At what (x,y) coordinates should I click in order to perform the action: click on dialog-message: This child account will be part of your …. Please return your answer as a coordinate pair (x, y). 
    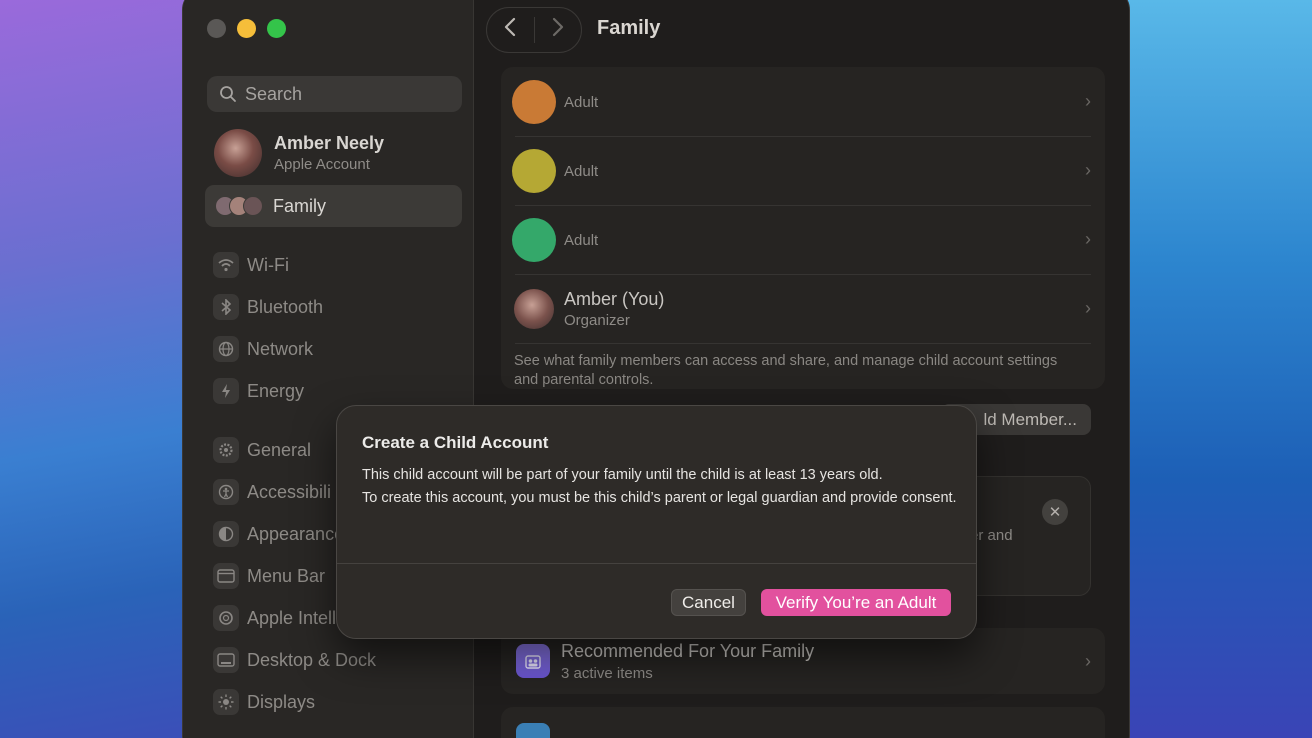
    Looking at the image, I should click on (622, 475).